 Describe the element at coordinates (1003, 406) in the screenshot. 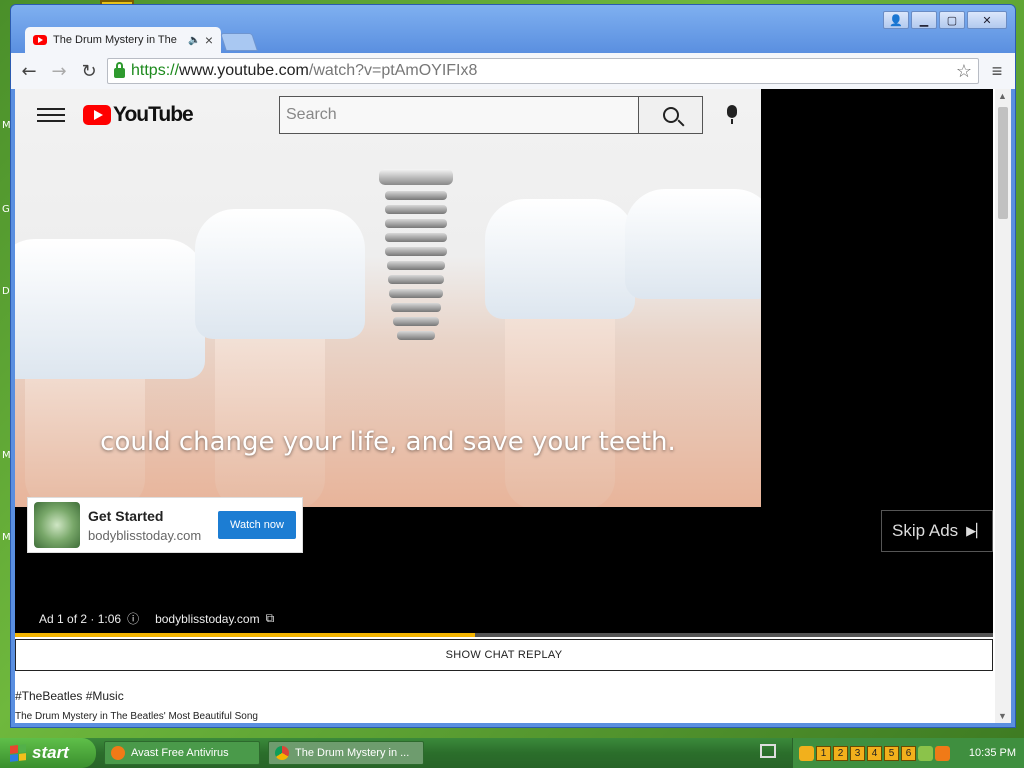

I see `page-scrollbar: ▲ ▼` at that location.